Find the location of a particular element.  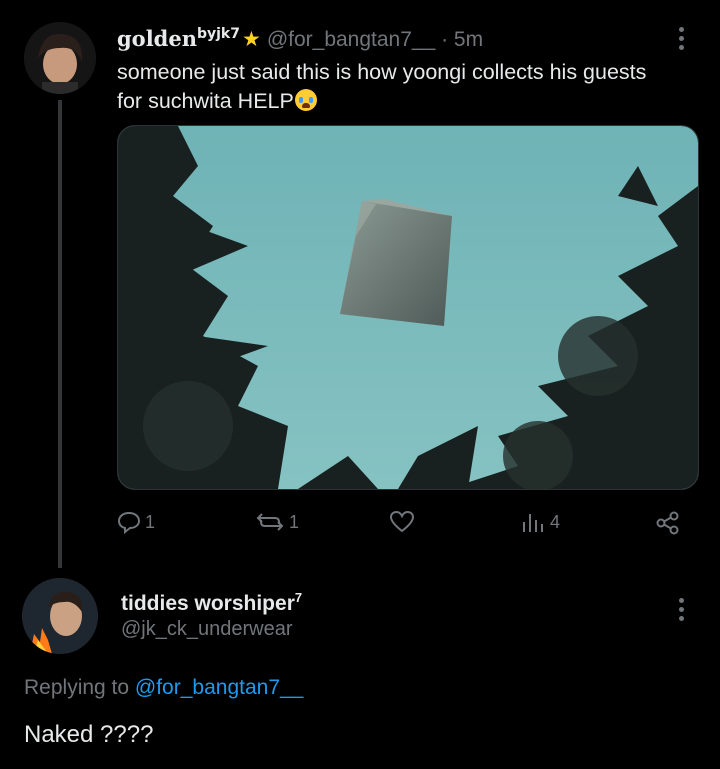

tweet-header: goldenbyjk7★ @for_bangtan7__ · 5m is located at coordinates (300, 39).